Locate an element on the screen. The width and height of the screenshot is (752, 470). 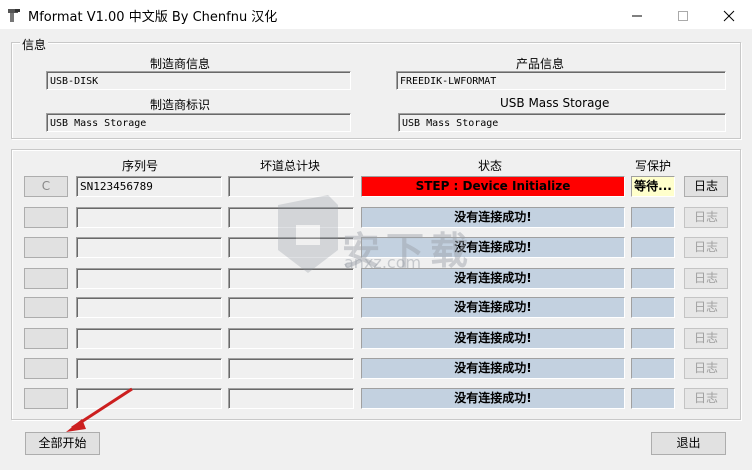
annotation-arrow-icon is located at coordinates (99, 409).